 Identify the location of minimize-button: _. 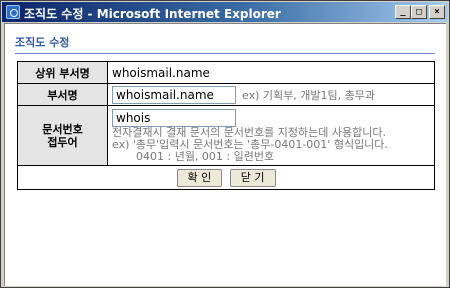
(403, 12).